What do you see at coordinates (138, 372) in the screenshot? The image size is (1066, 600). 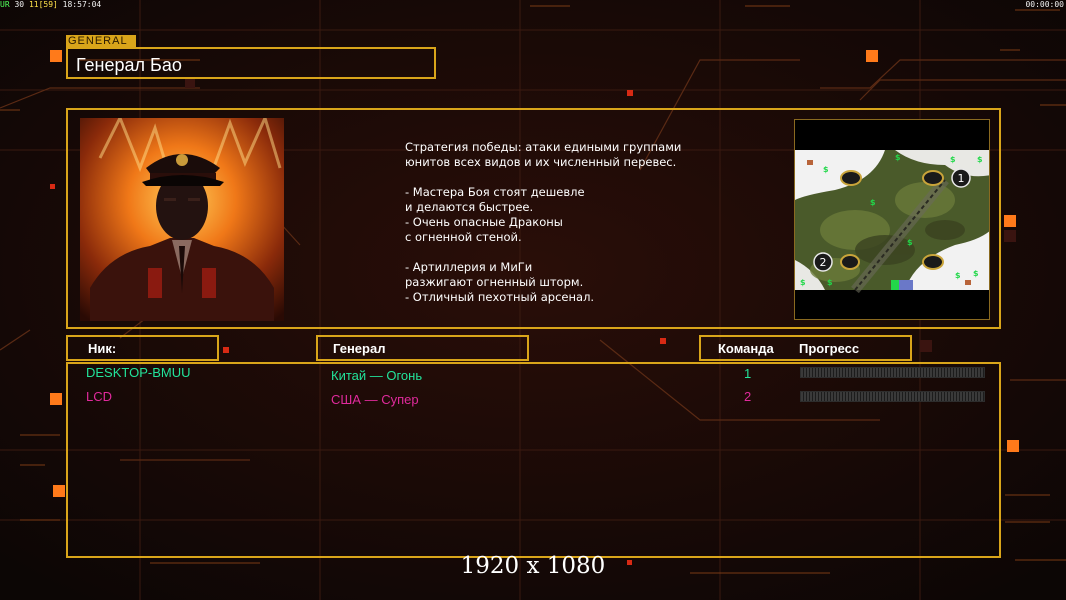 I see `player-nick: DESKTOP-BMUU` at bounding box center [138, 372].